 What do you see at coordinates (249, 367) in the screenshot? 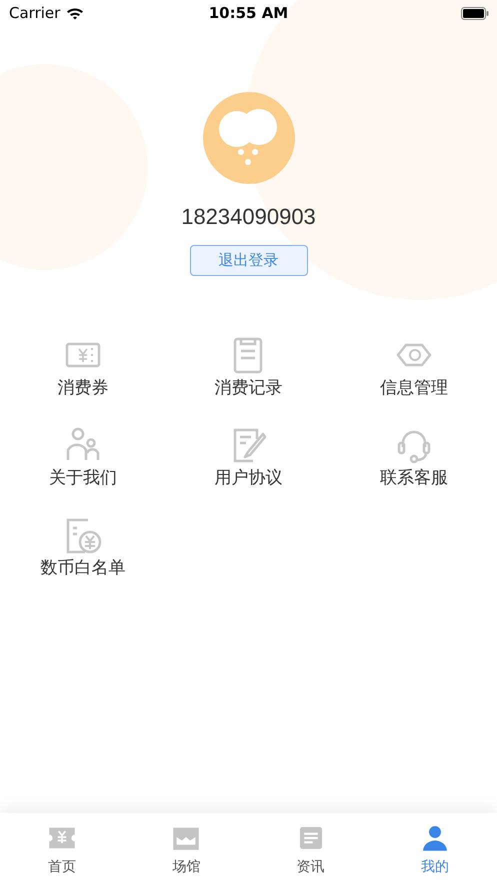
I see `menu-item: 消费记录` at bounding box center [249, 367].